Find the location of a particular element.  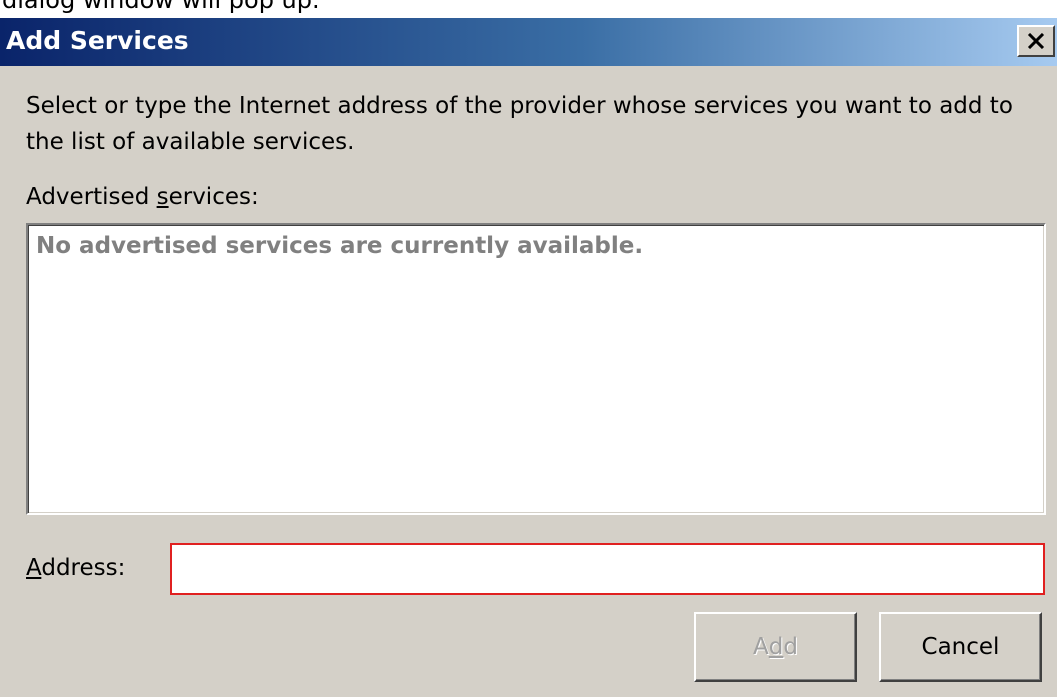

close-button is located at coordinates (1036, 41).